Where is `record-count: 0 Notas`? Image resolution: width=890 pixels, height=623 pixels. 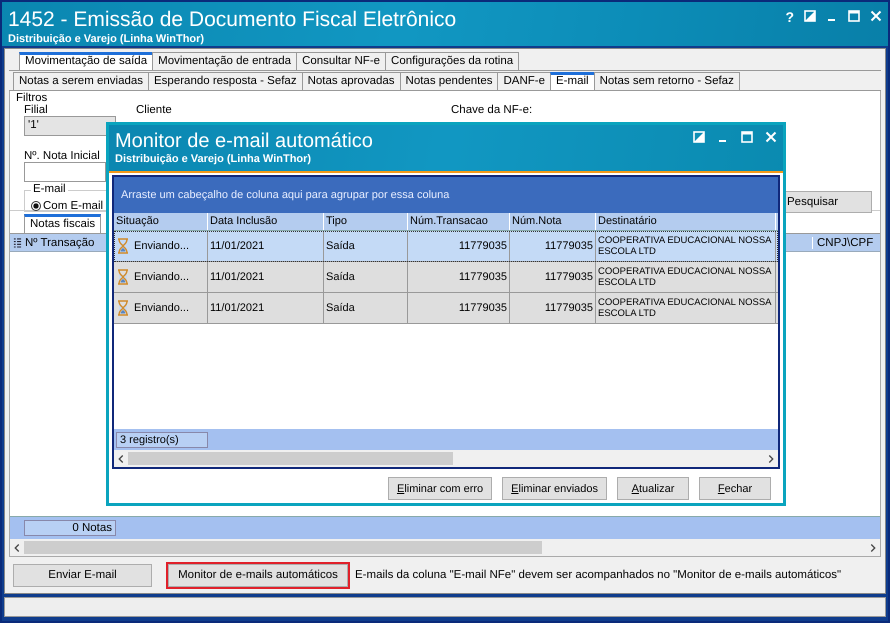
record-count: 0 Notas is located at coordinates (70, 528).